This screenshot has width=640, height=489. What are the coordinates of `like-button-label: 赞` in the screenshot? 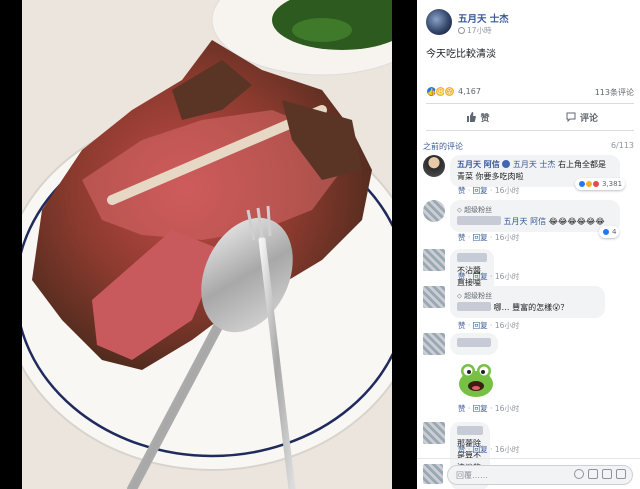 It's located at (485, 118).